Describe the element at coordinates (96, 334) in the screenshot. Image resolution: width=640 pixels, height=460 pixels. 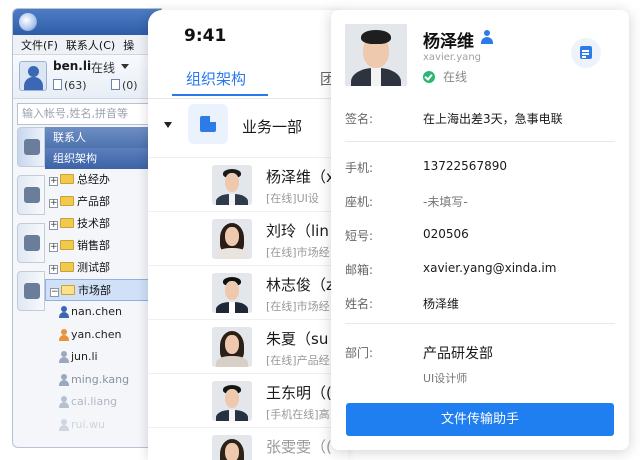
I see `member-name: yan.chen` at that location.